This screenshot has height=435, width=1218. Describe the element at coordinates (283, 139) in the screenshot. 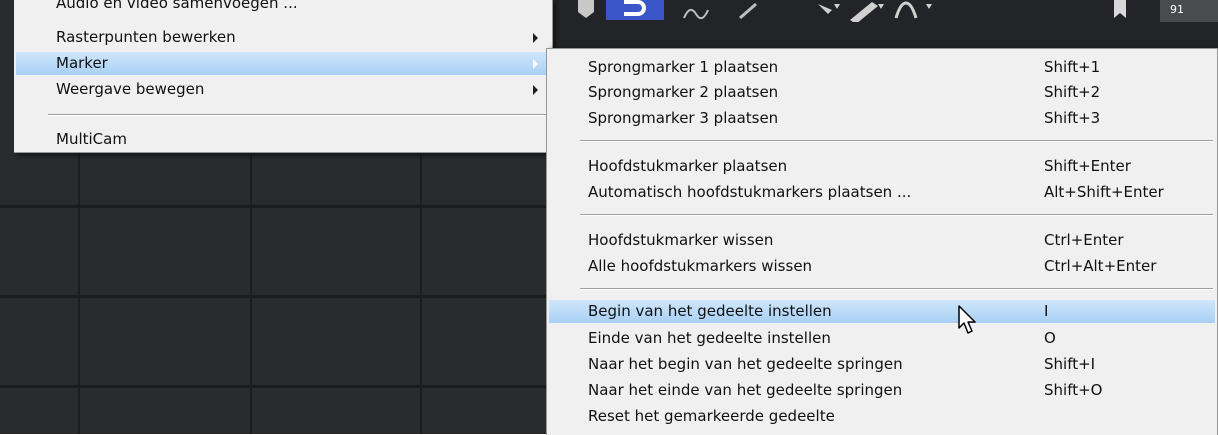

I see `menu-item-multicam: MultiCam` at that location.